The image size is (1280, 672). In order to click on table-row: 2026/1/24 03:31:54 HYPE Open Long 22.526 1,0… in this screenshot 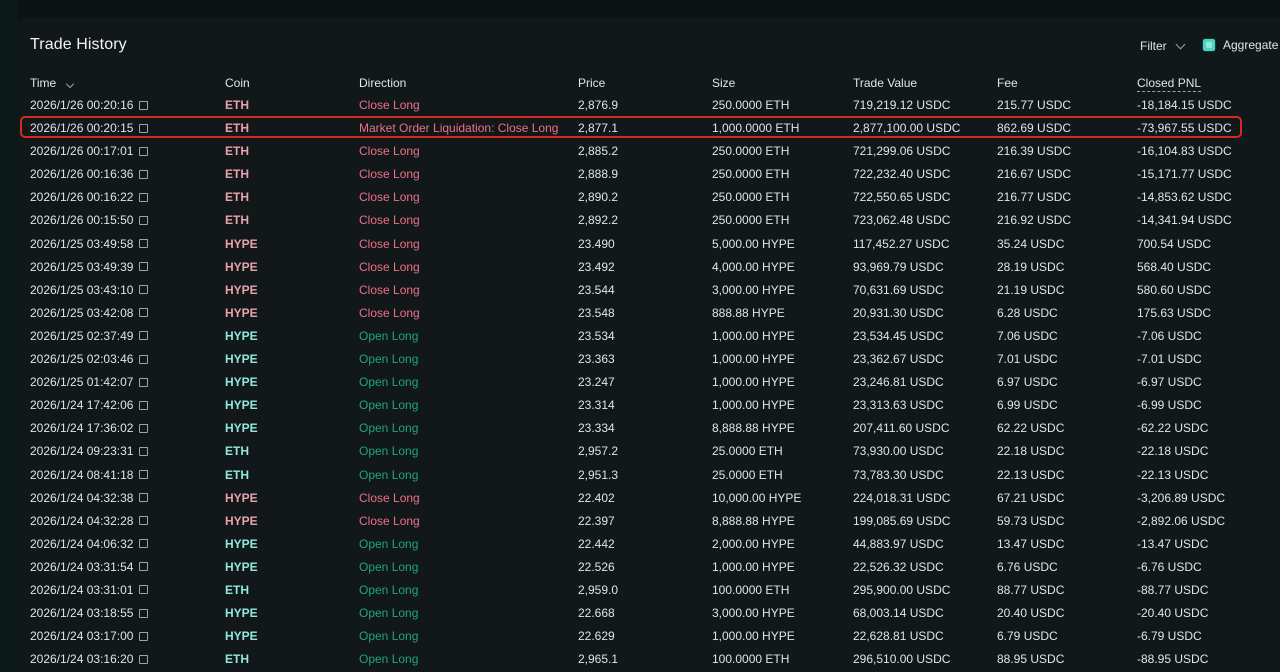, I will do `click(649, 567)`.